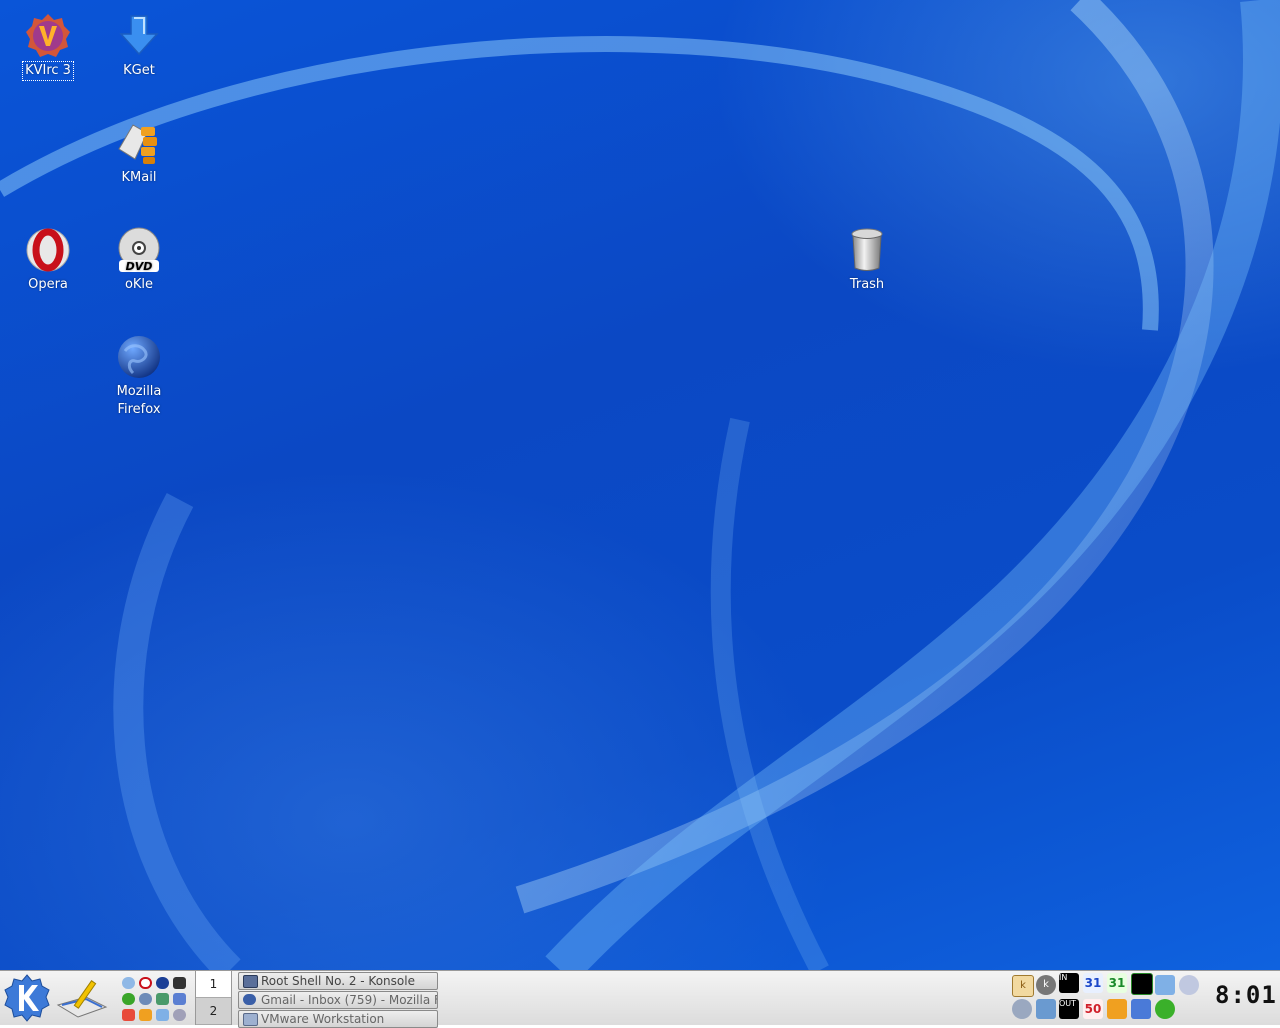 The height and width of the screenshot is (1028, 1280). What do you see at coordinates (179, 983) in the screenshot?
I see `terminal-icon` at bounding box center [179, 983].